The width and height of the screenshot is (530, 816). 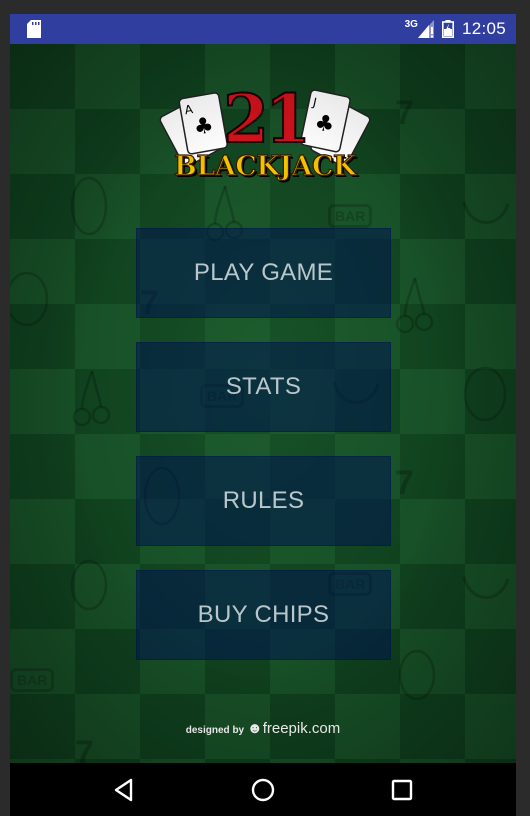 I want to click on rules-button: RULES, so click(x=263, y=501).